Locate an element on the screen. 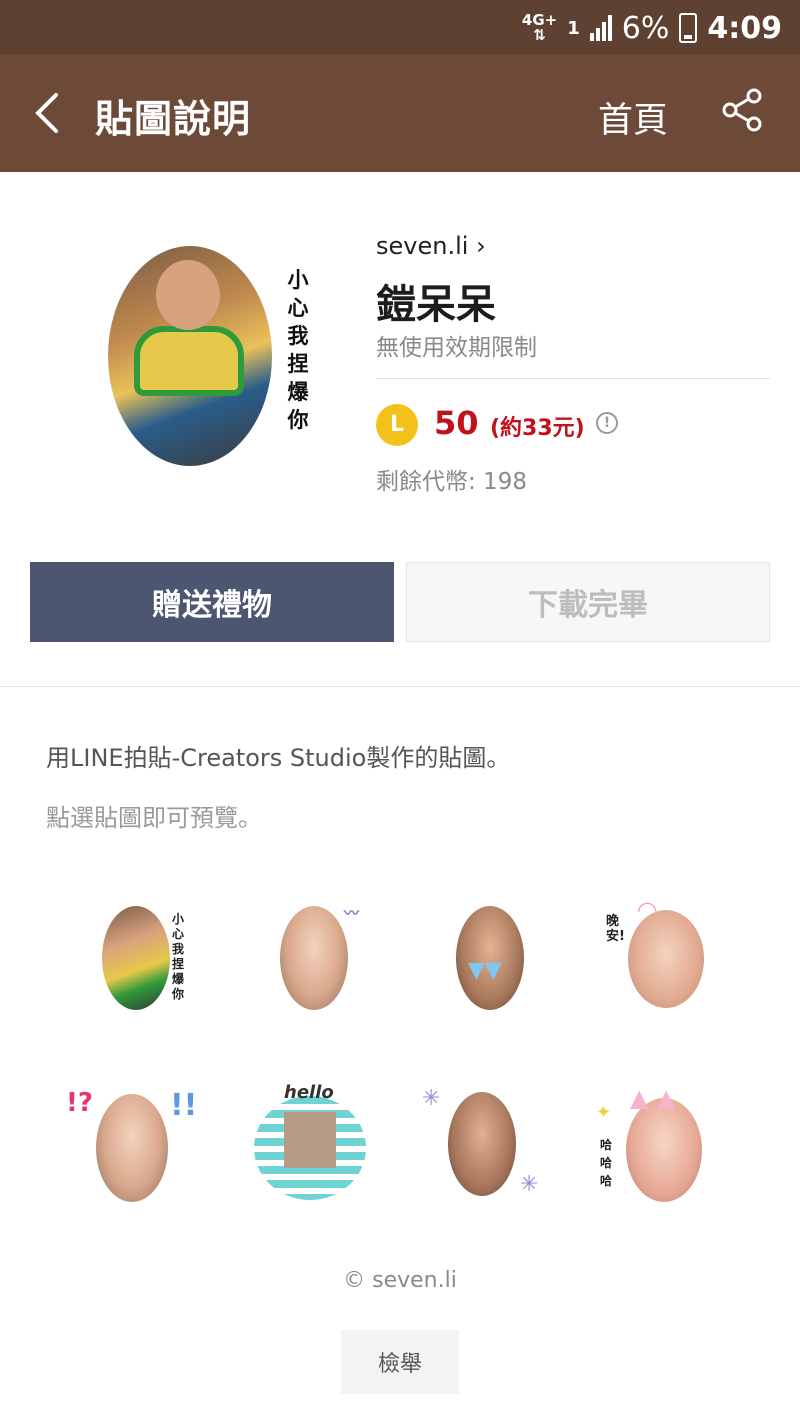 The image size is (800, 1421). download-button: 下載完畢 is located at coordinates (588, 602).